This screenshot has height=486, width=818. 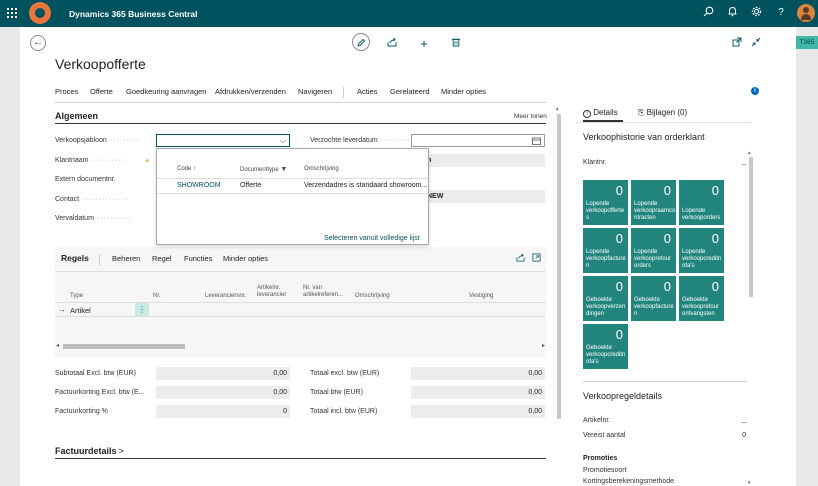 What do you see at coordinates (807, 42) in the screenshot?
I see `environment-badge: T365` at bounding box center [807, 42].